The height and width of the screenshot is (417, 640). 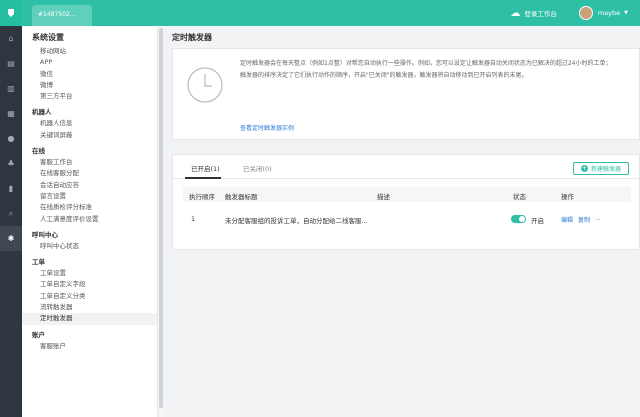 What do you see at coordinates (567, 219) in the screenshot?
I see `edit-link: 编辑` at bounding box center [567, 219].